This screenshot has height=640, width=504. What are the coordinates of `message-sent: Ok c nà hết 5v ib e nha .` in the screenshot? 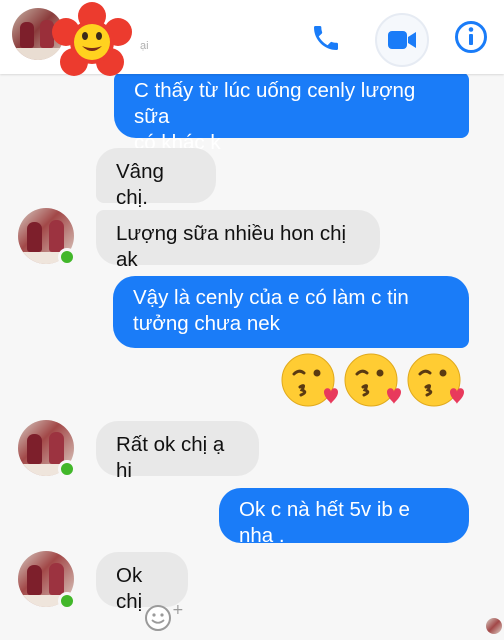 It's located at (344, 517).